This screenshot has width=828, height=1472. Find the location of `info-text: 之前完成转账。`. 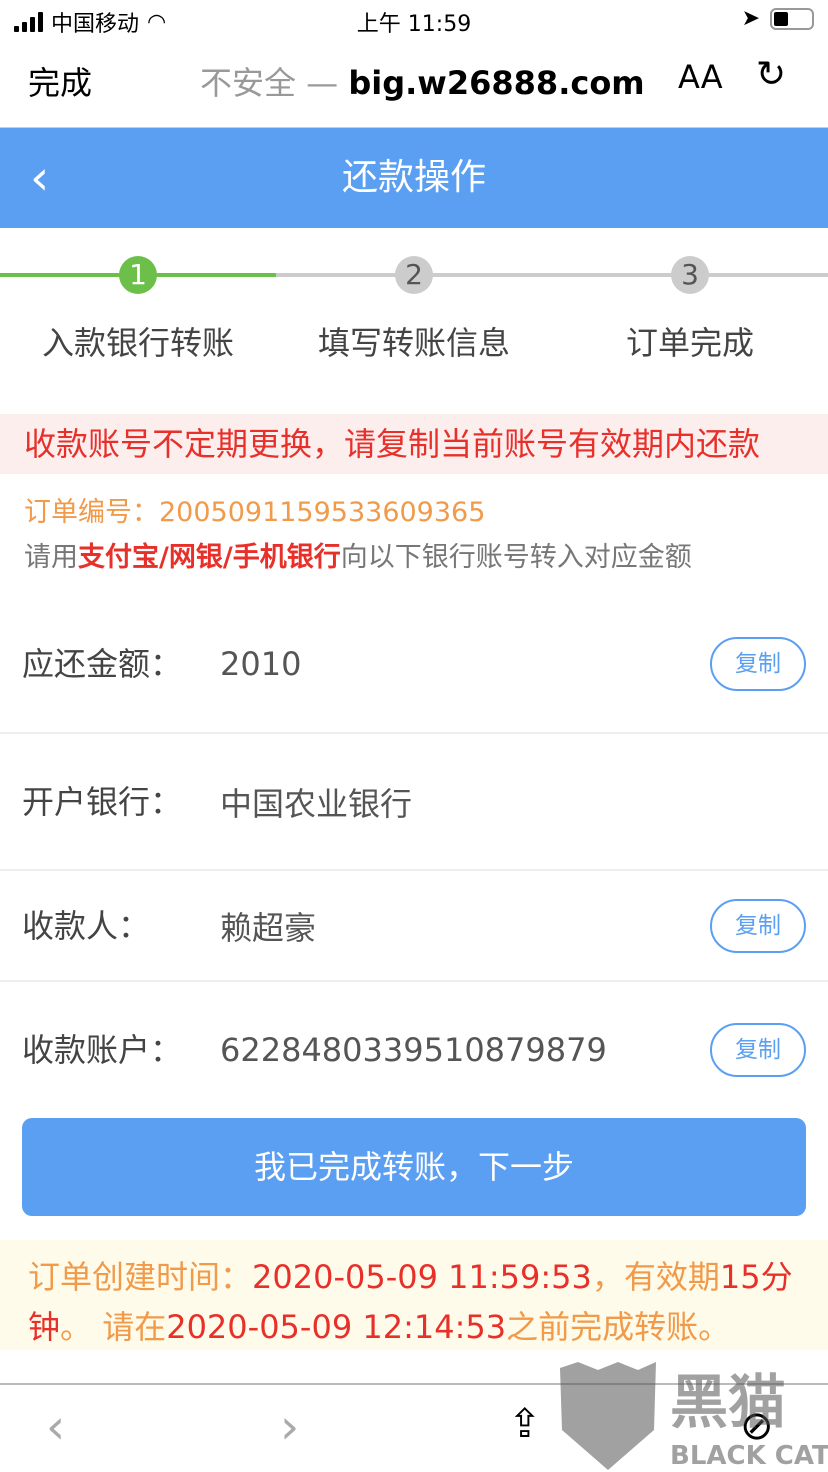

info-text: 之前完成转账。 is located at coordinates (618, 1327).